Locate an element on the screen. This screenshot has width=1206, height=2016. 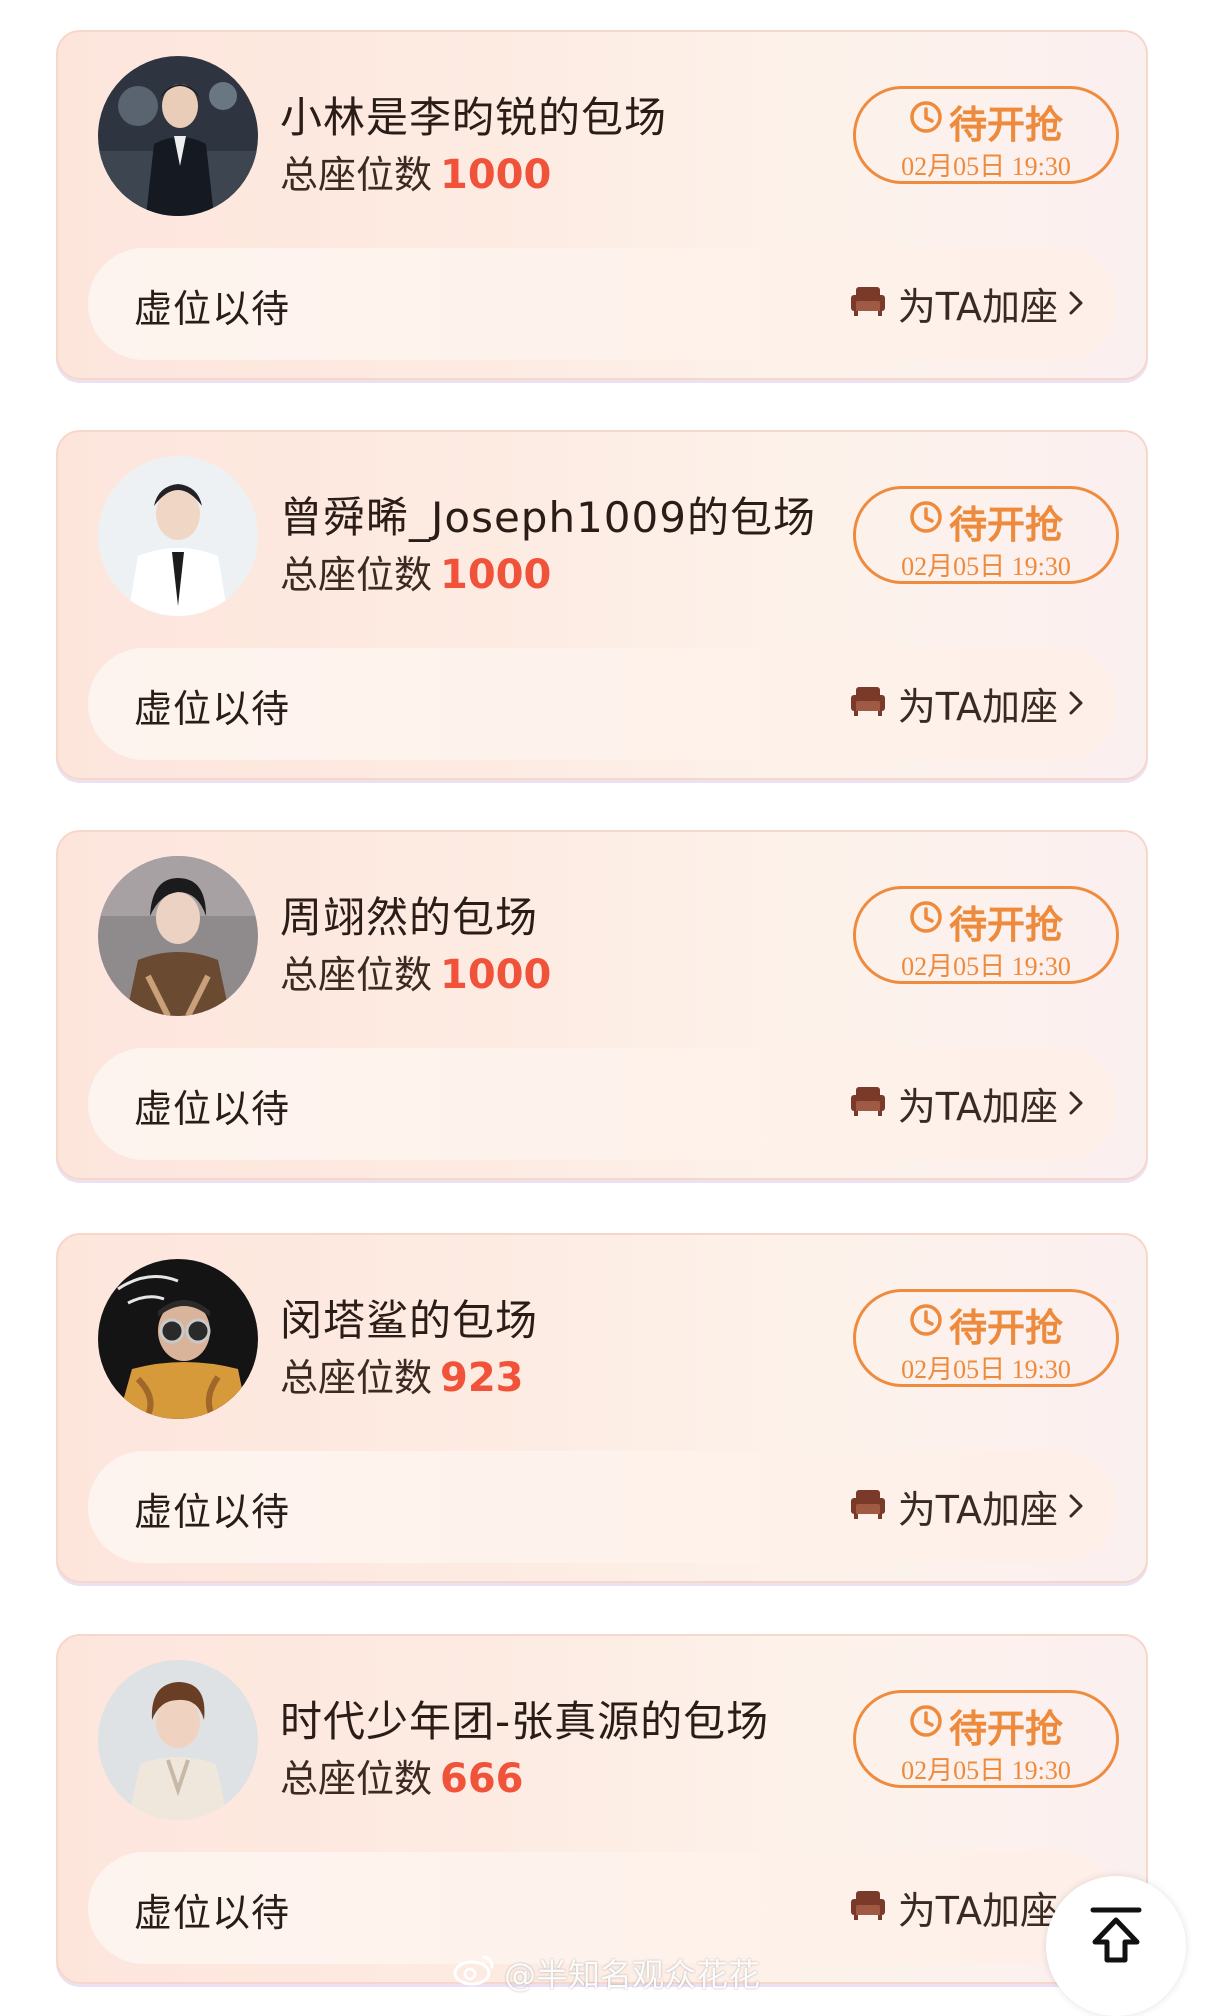
booking-title: 时代少年团-张真源的包场 is located at coordinates (525, 1721).